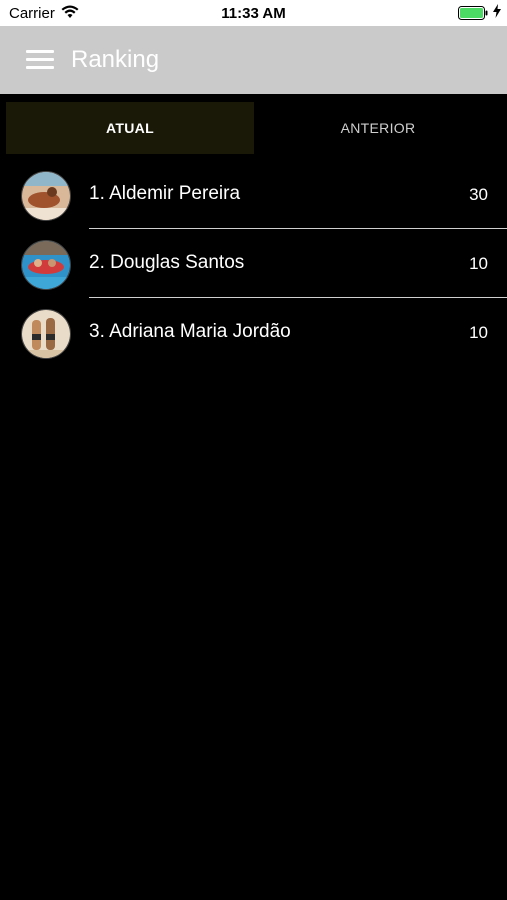  Describe the element at coordinates (115, 59) in the screenshot. I see `page-title: Ranking` at that location.